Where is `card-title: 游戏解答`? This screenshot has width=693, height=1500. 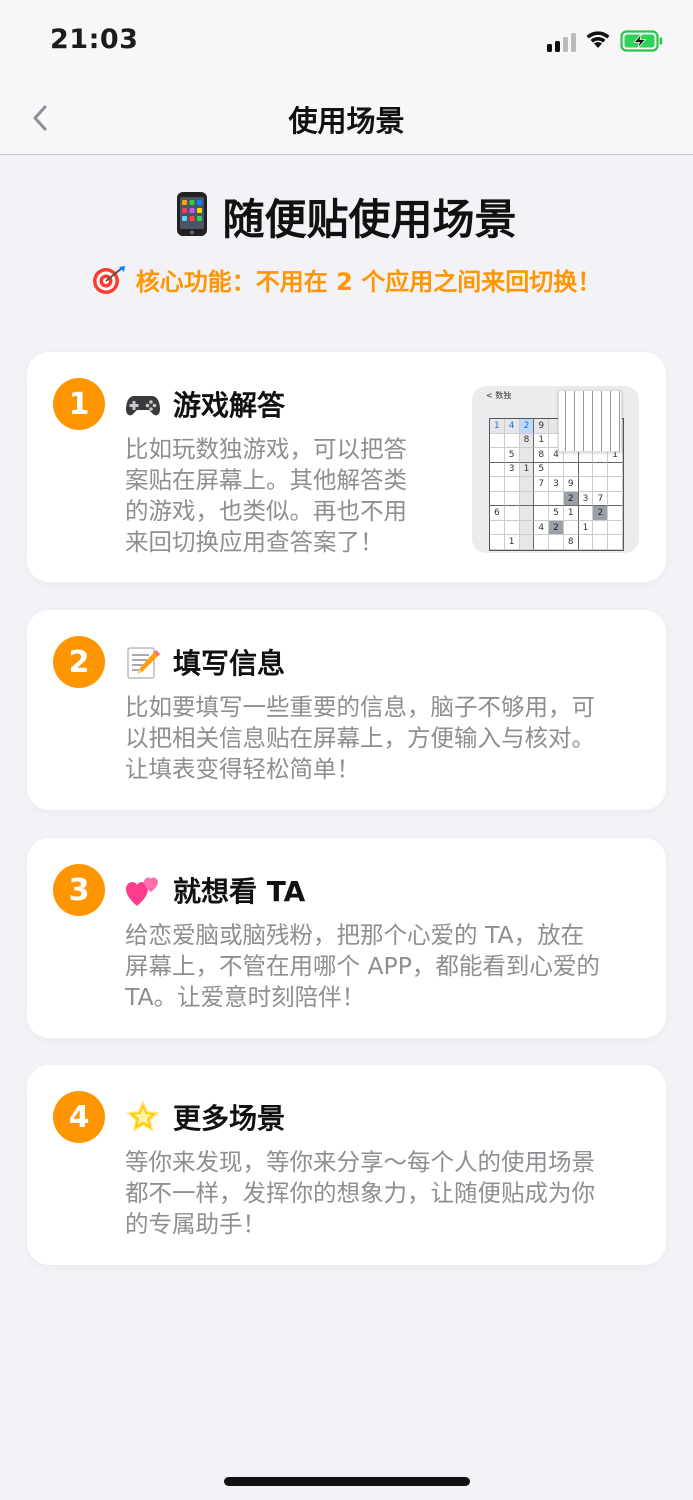 card-title: 游戏解答 is located at coordinates (229, 405).